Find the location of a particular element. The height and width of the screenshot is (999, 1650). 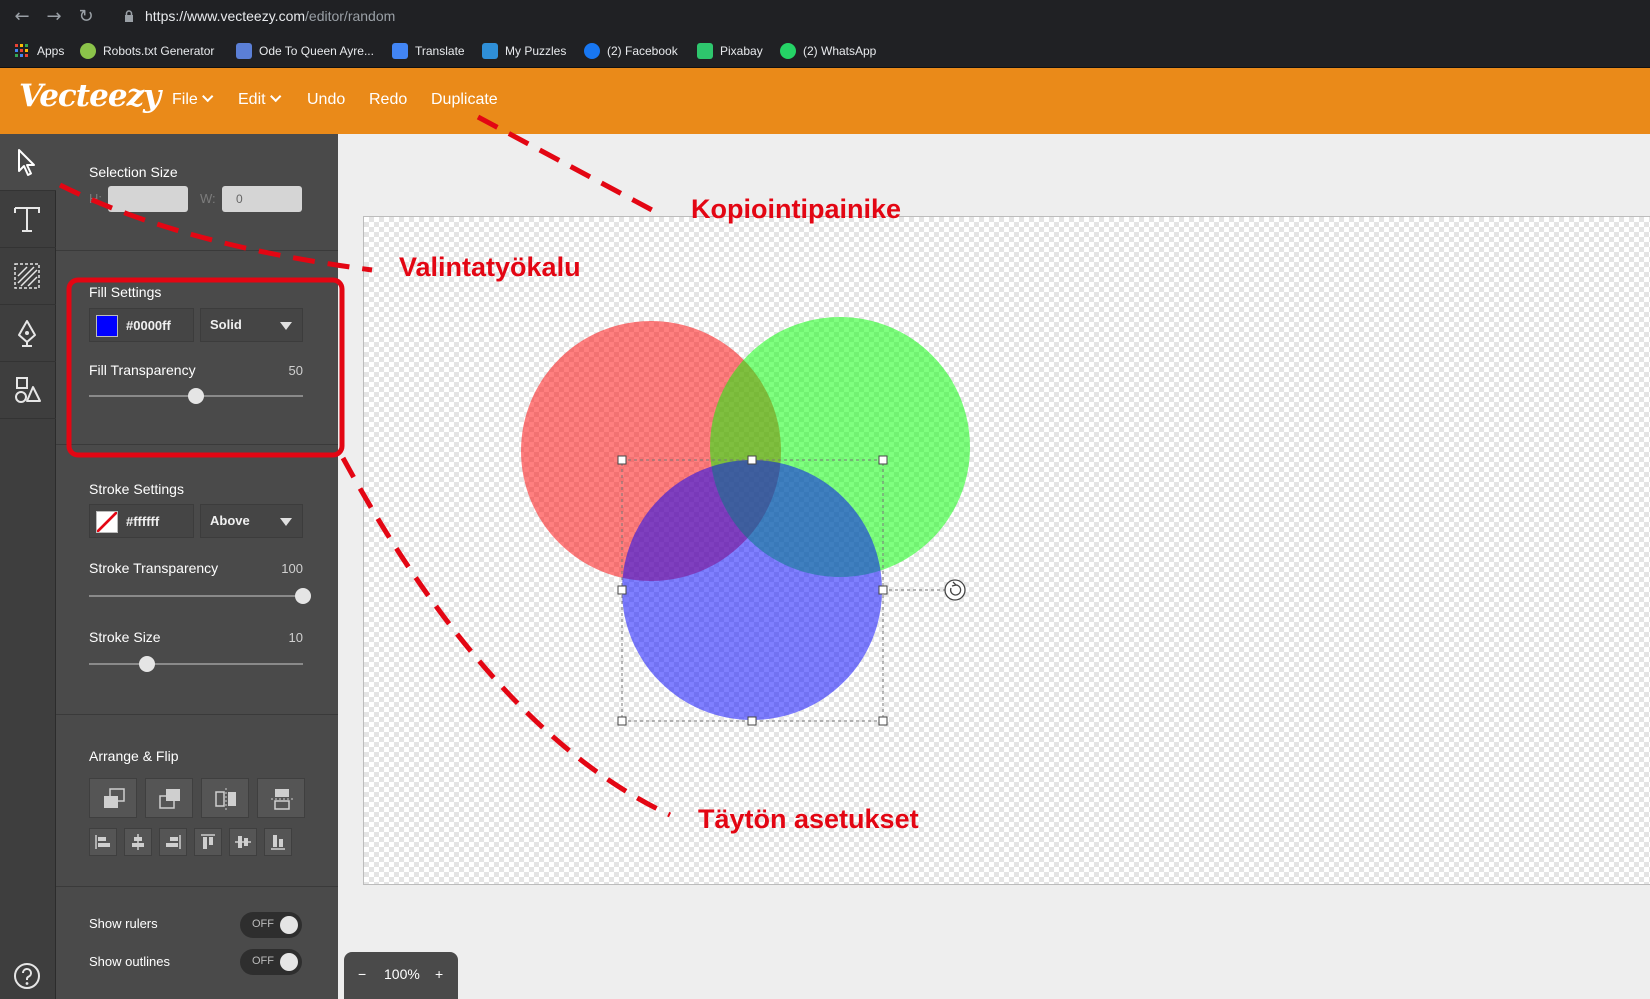

align-right-button is located at coordinates (173, 842).